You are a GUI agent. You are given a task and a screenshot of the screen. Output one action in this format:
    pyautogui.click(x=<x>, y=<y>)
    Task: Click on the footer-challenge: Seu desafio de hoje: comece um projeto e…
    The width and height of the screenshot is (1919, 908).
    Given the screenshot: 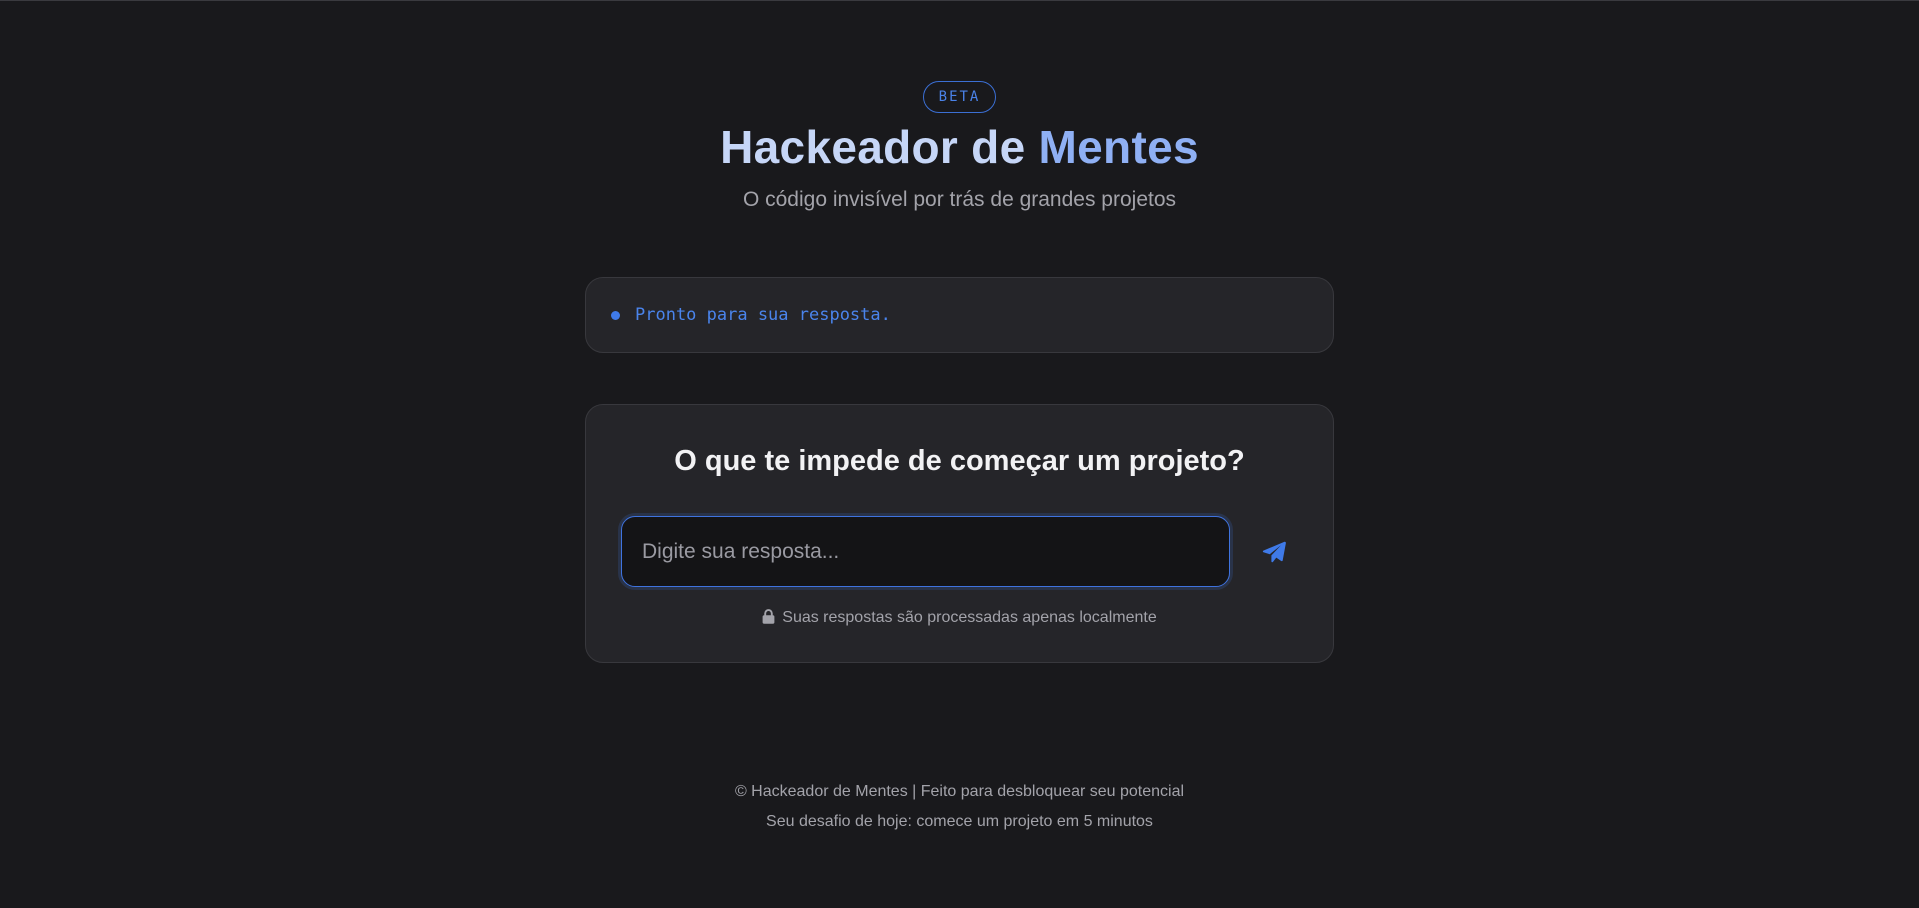 What is the action you would take?
    pyautogui.click(x=959, y=821)
    